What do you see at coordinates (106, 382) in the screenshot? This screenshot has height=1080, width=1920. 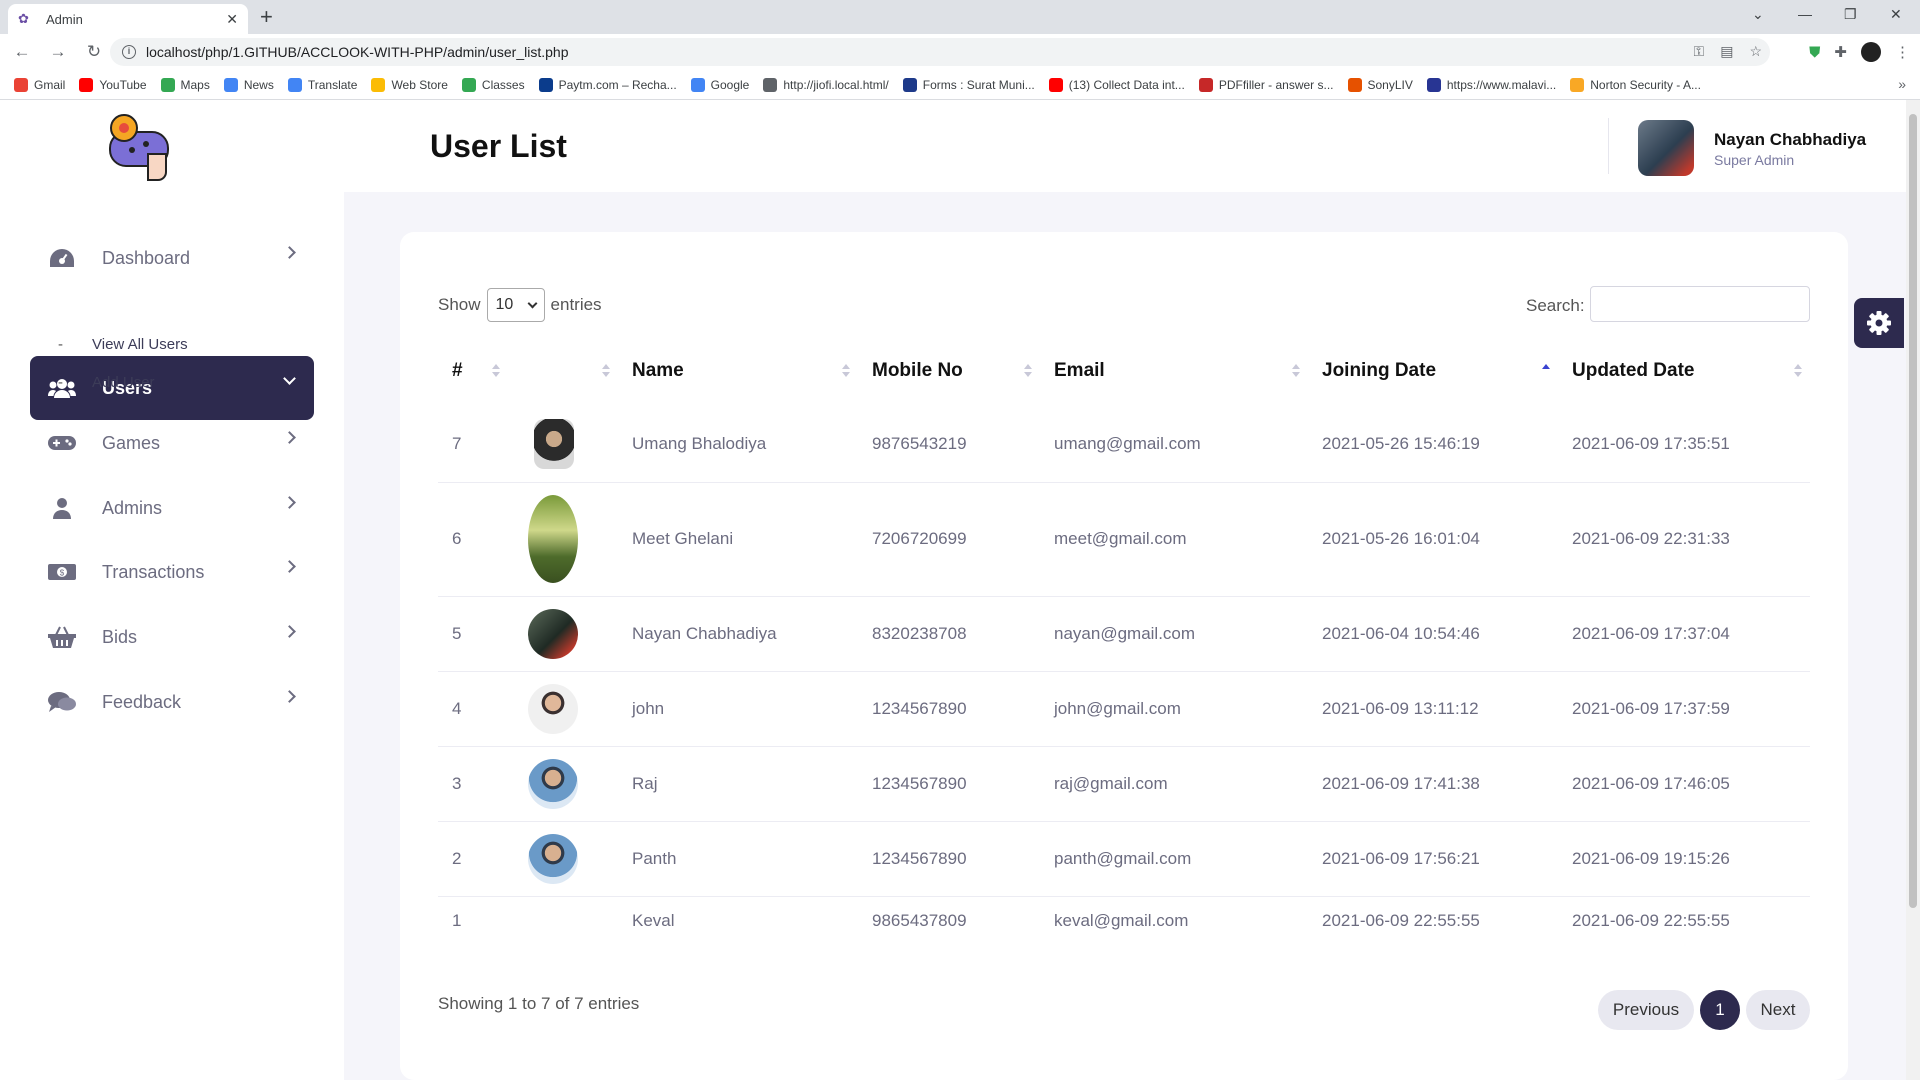 I see `sidebar-sub-add-user: - Add User` at bounding box center [106, 382].